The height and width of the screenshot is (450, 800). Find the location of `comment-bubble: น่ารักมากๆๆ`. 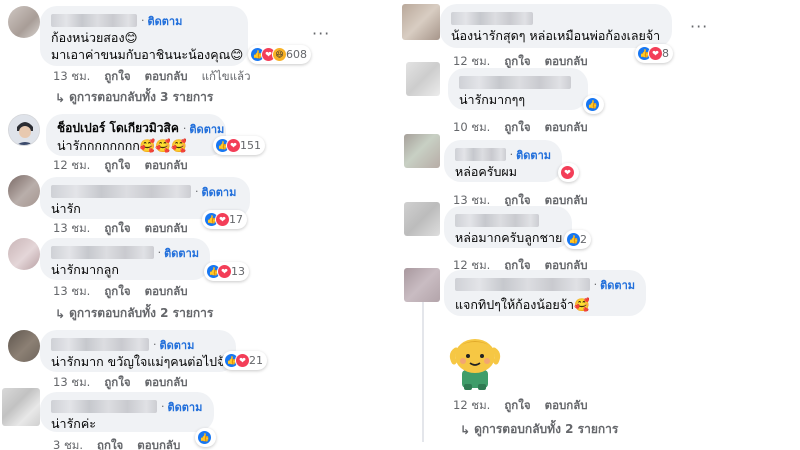

comment-bubble: น่ารักมากๆๆ is located at coordinates (518, 89).